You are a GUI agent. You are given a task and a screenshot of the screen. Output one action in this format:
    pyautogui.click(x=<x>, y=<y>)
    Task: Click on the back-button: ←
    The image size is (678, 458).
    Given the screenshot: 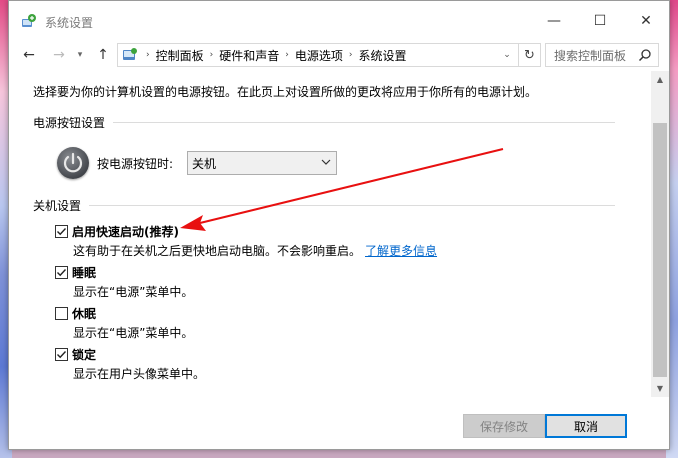 What is the action you would take?
    pyautogui.click(x=29, y=55)
    